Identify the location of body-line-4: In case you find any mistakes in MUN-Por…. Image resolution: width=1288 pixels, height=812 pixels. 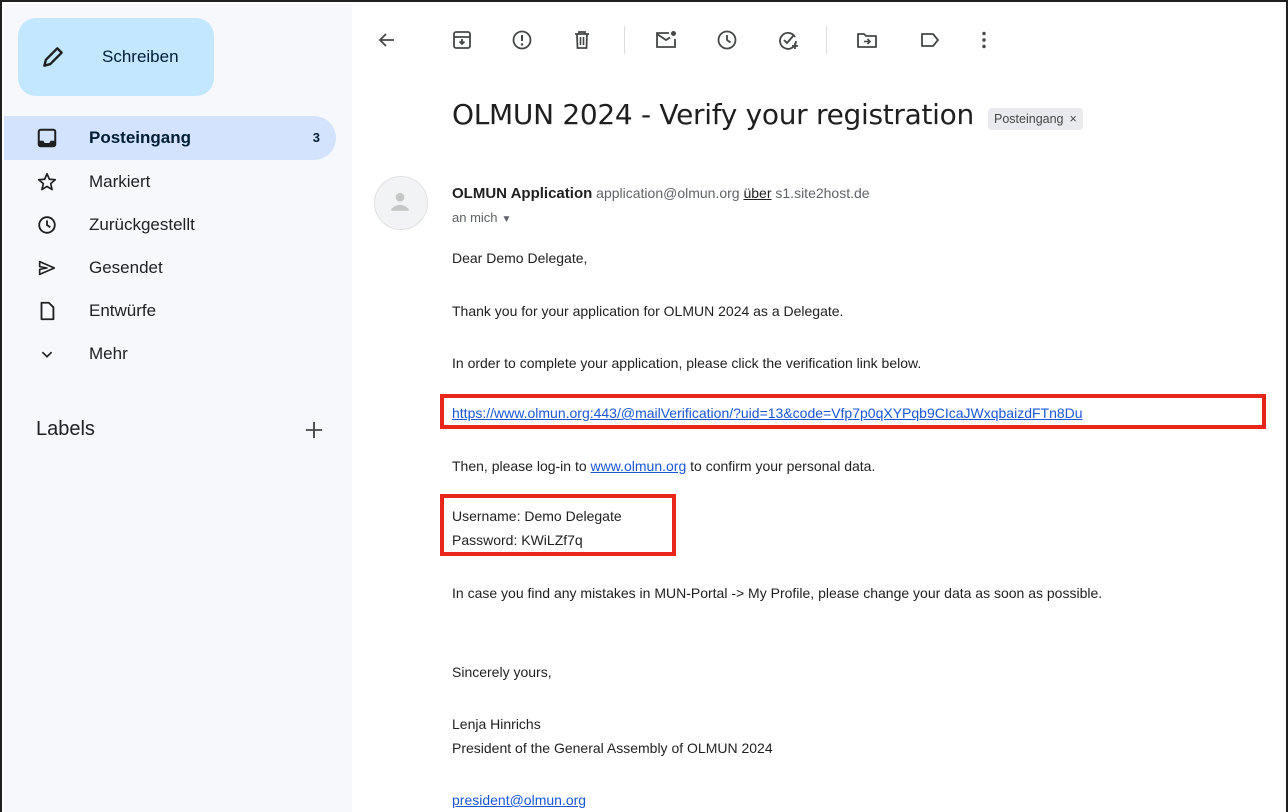
(777, 593).